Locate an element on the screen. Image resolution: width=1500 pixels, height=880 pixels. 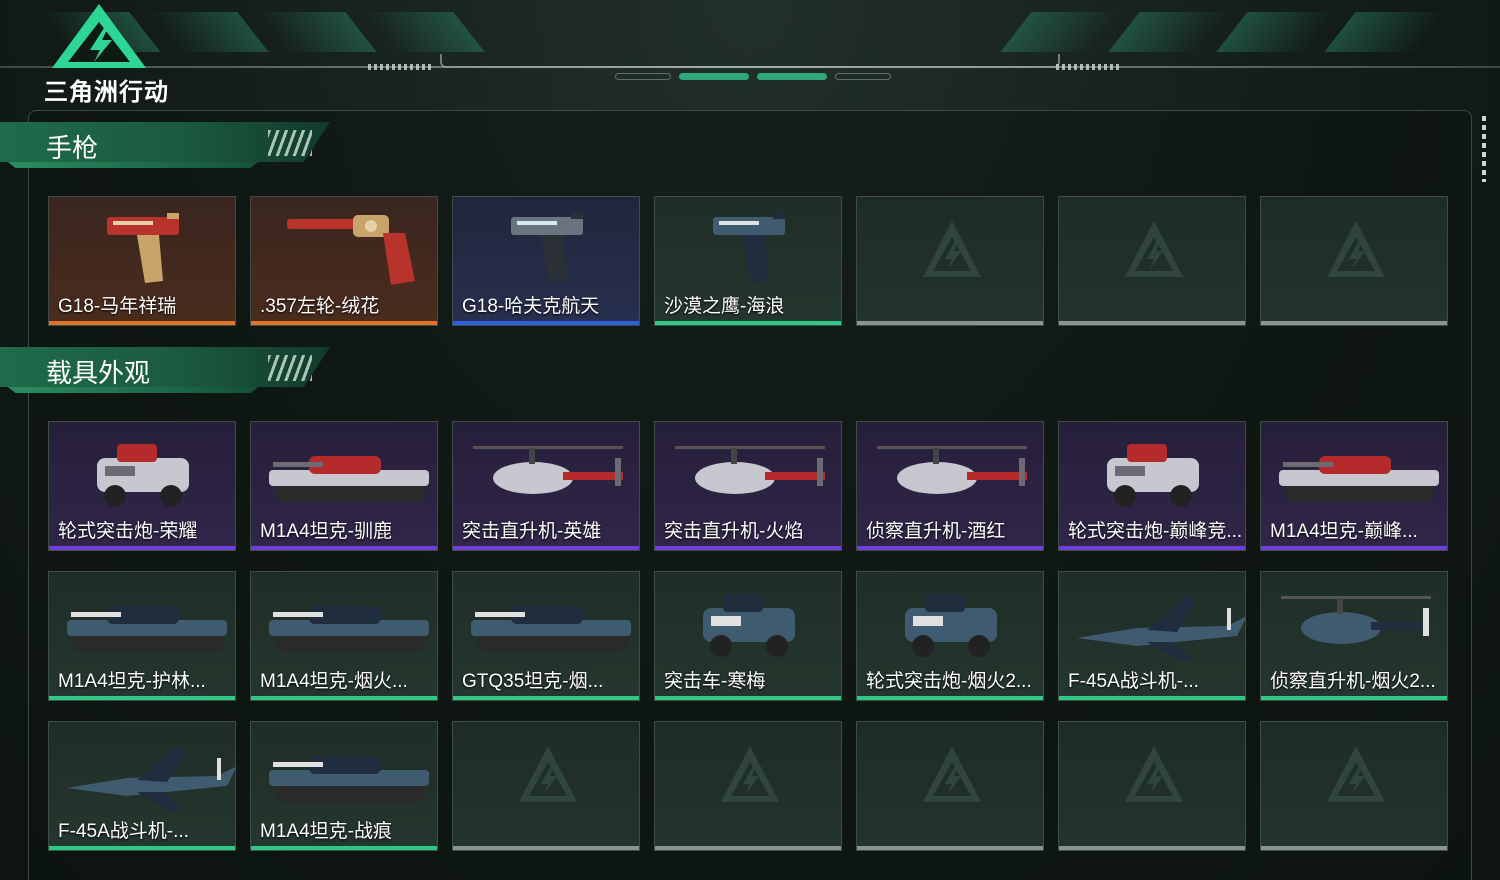
item-card: M1A4坦克-战痕 is located at coordinates (344, 786).